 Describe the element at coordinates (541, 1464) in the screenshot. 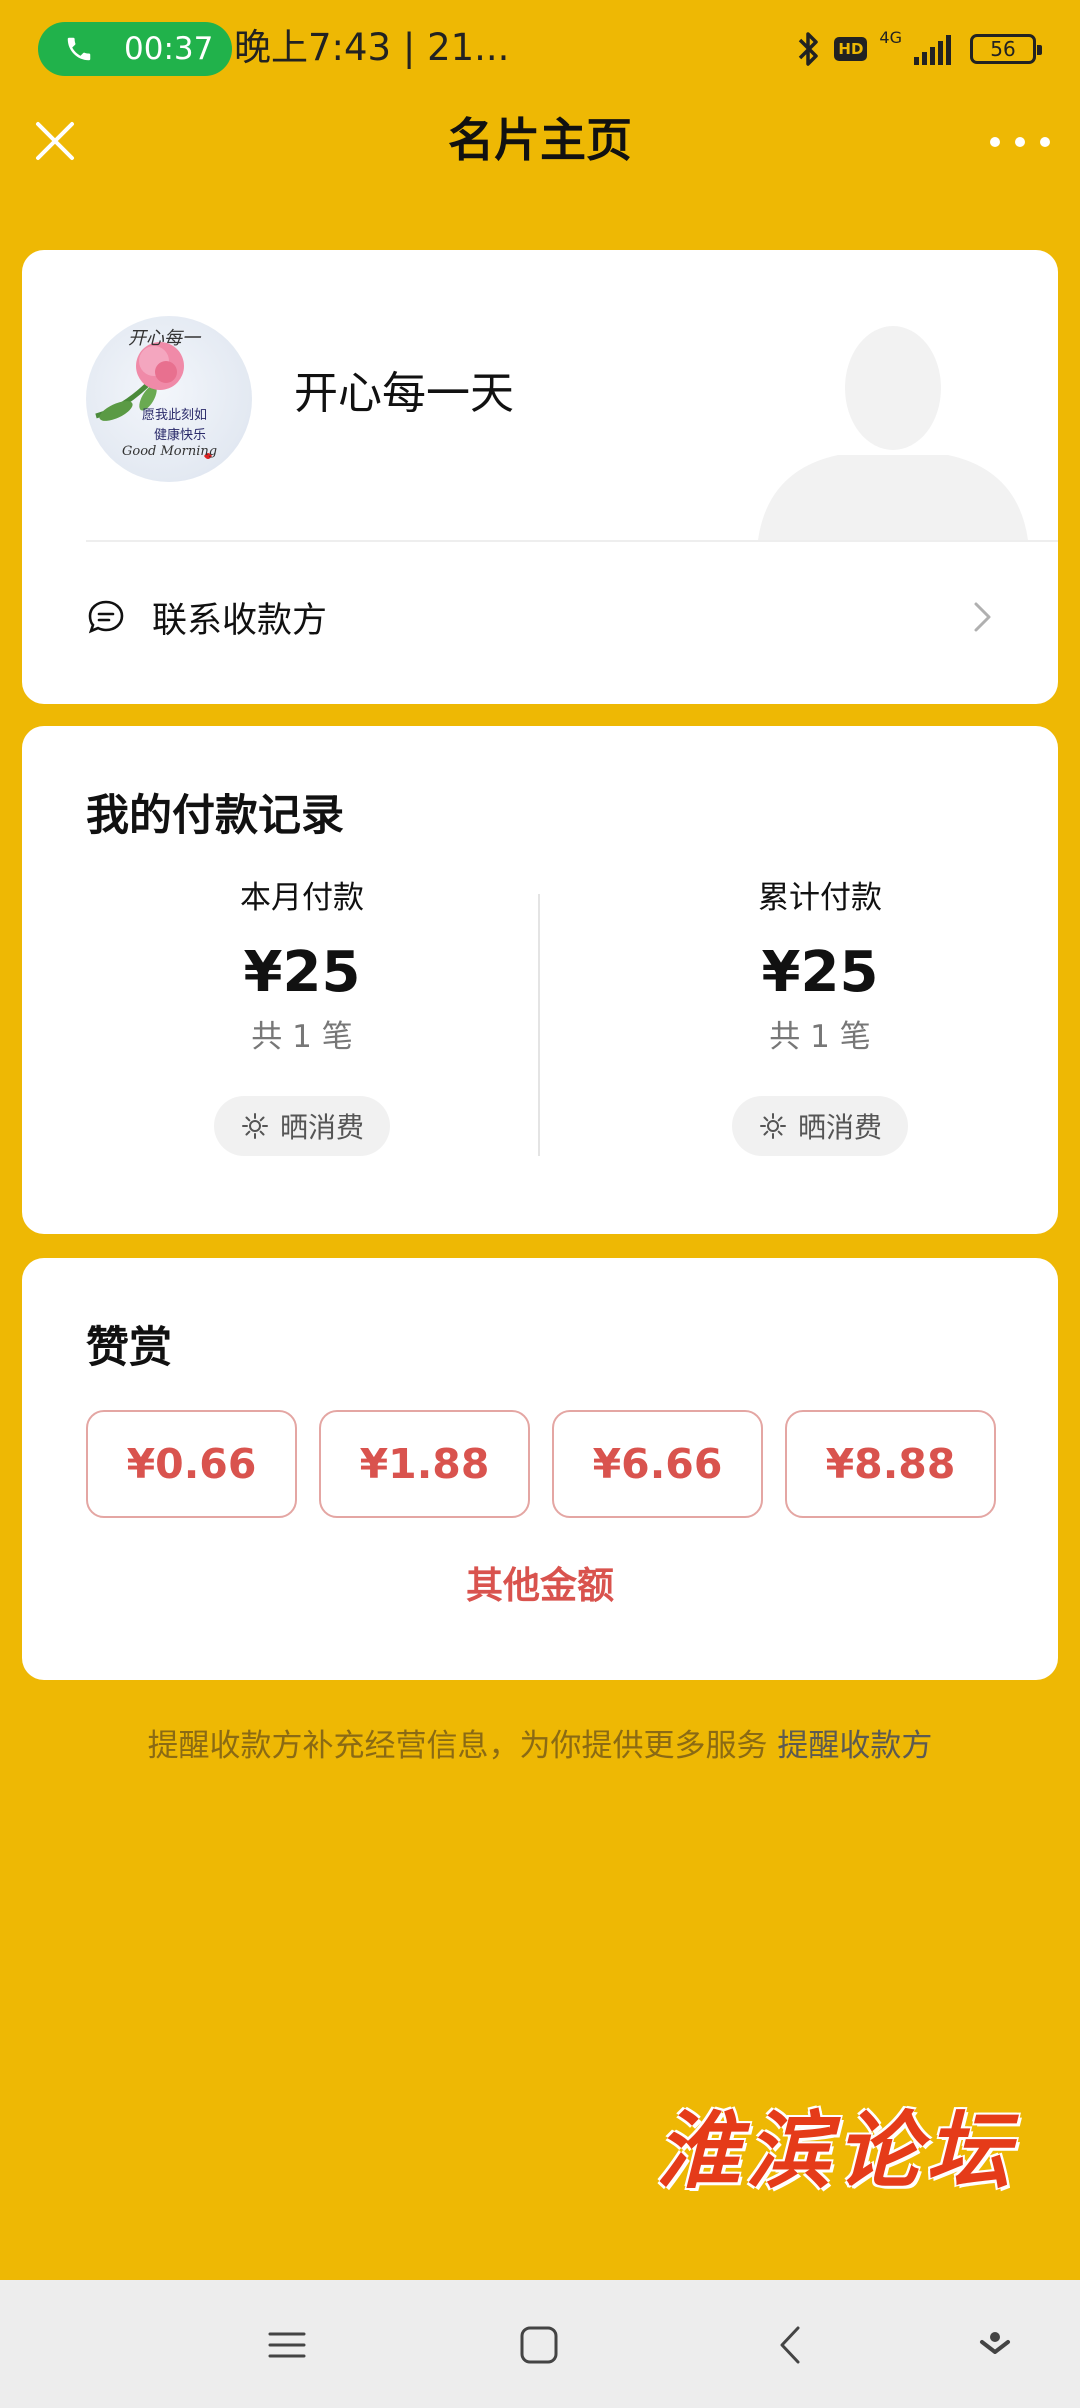

I see `reward-amount-options: ¥0.66 ¥1.88 ¥6.66 ¥8.88` at that location.